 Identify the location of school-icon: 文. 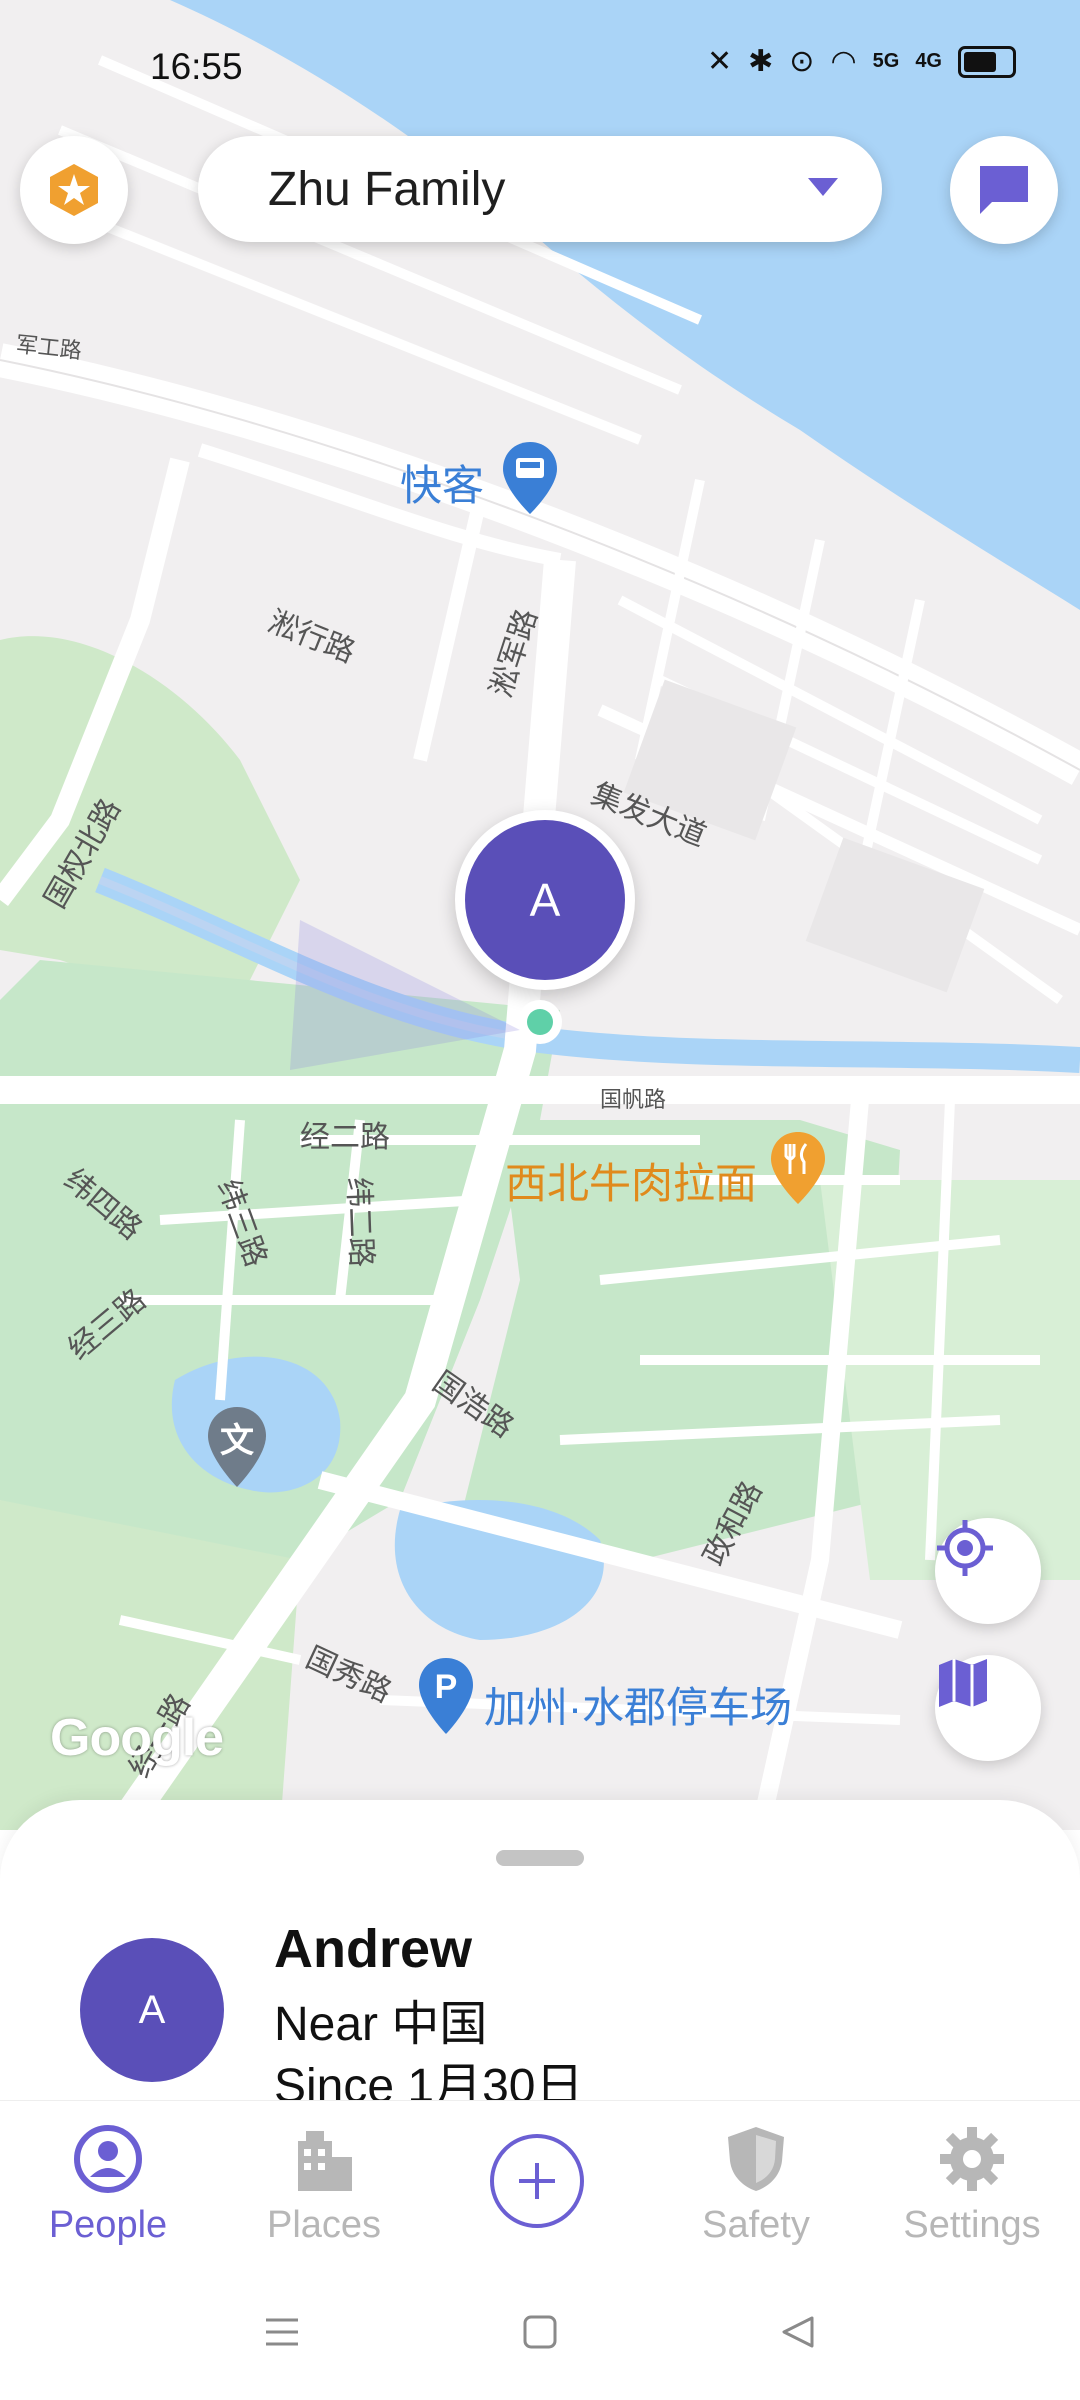
(237, 1447).